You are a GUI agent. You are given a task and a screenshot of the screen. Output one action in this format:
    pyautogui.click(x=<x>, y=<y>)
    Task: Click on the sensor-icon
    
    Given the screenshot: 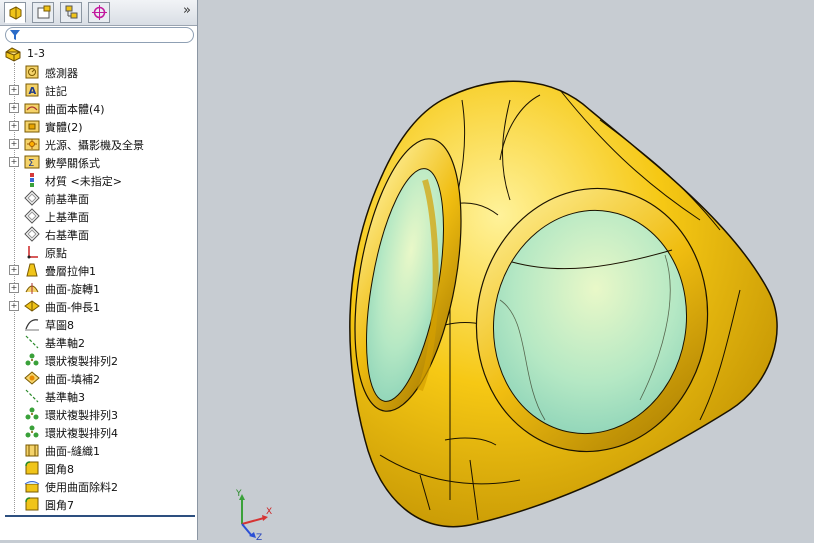 What is the action you would take?
    pyautogui.click(x=32, y=72)
    